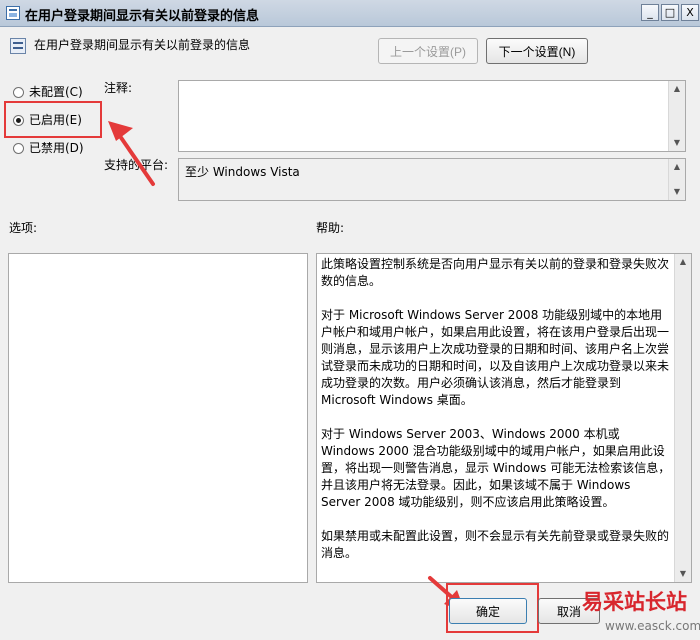 The height and width of the screenshot is (640, 700). Describe the element at coordinates (432, 116) in the screenshot. I see `comment-textarea: ▲ ▼` at that location.